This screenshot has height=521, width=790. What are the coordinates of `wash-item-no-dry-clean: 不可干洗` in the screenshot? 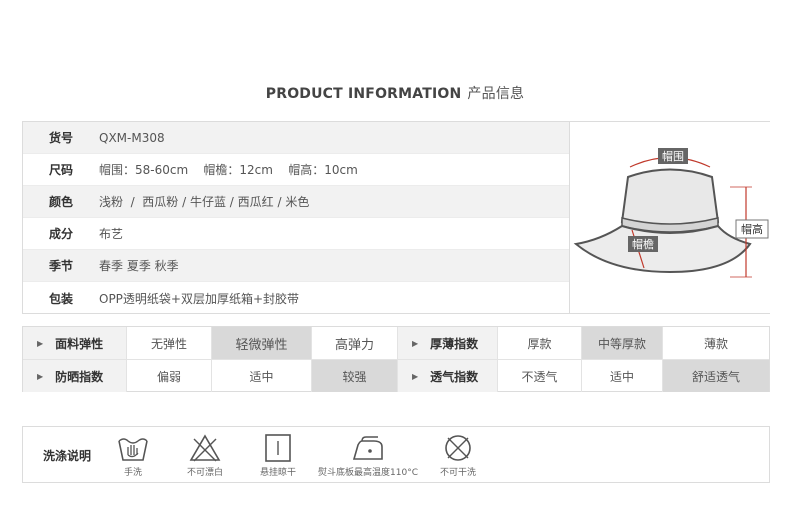 It's located at (458, 455).